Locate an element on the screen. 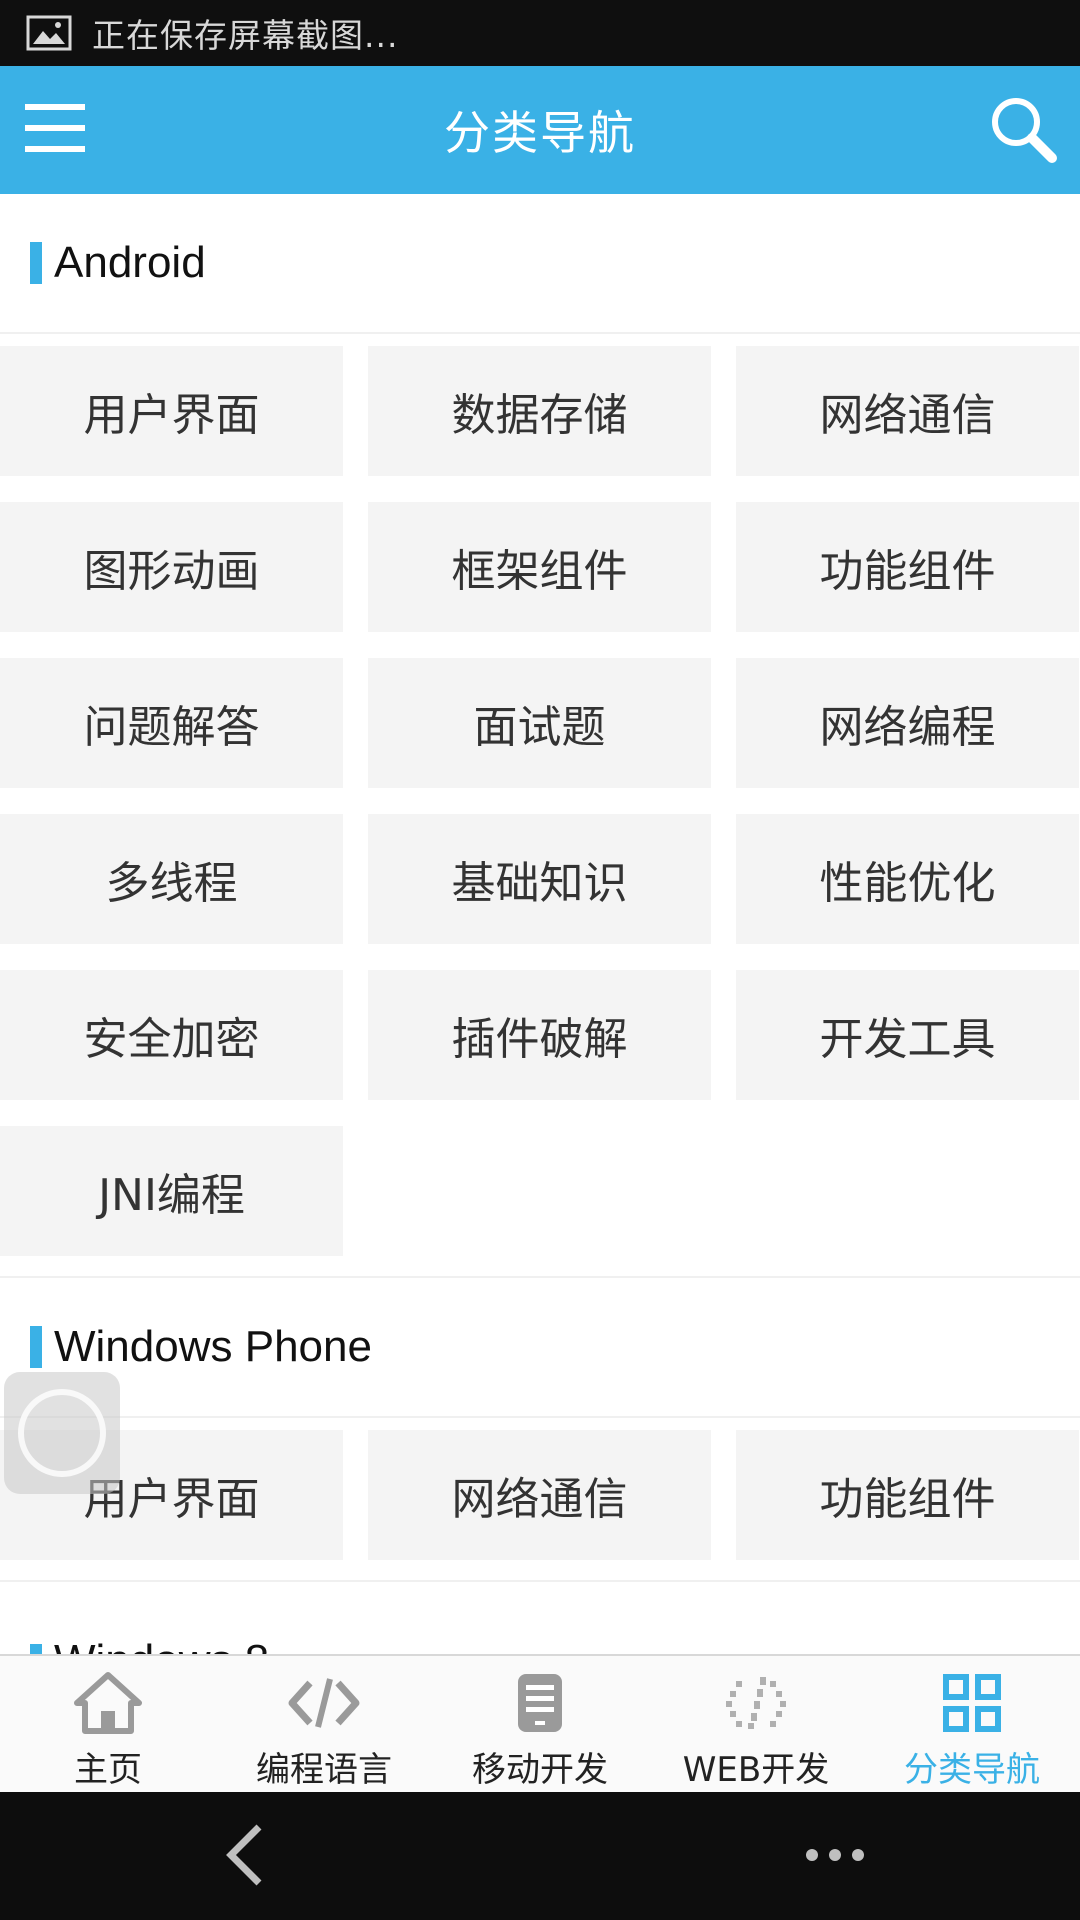  tab-label: 编程语言 is located at coordinates (324, 1770).